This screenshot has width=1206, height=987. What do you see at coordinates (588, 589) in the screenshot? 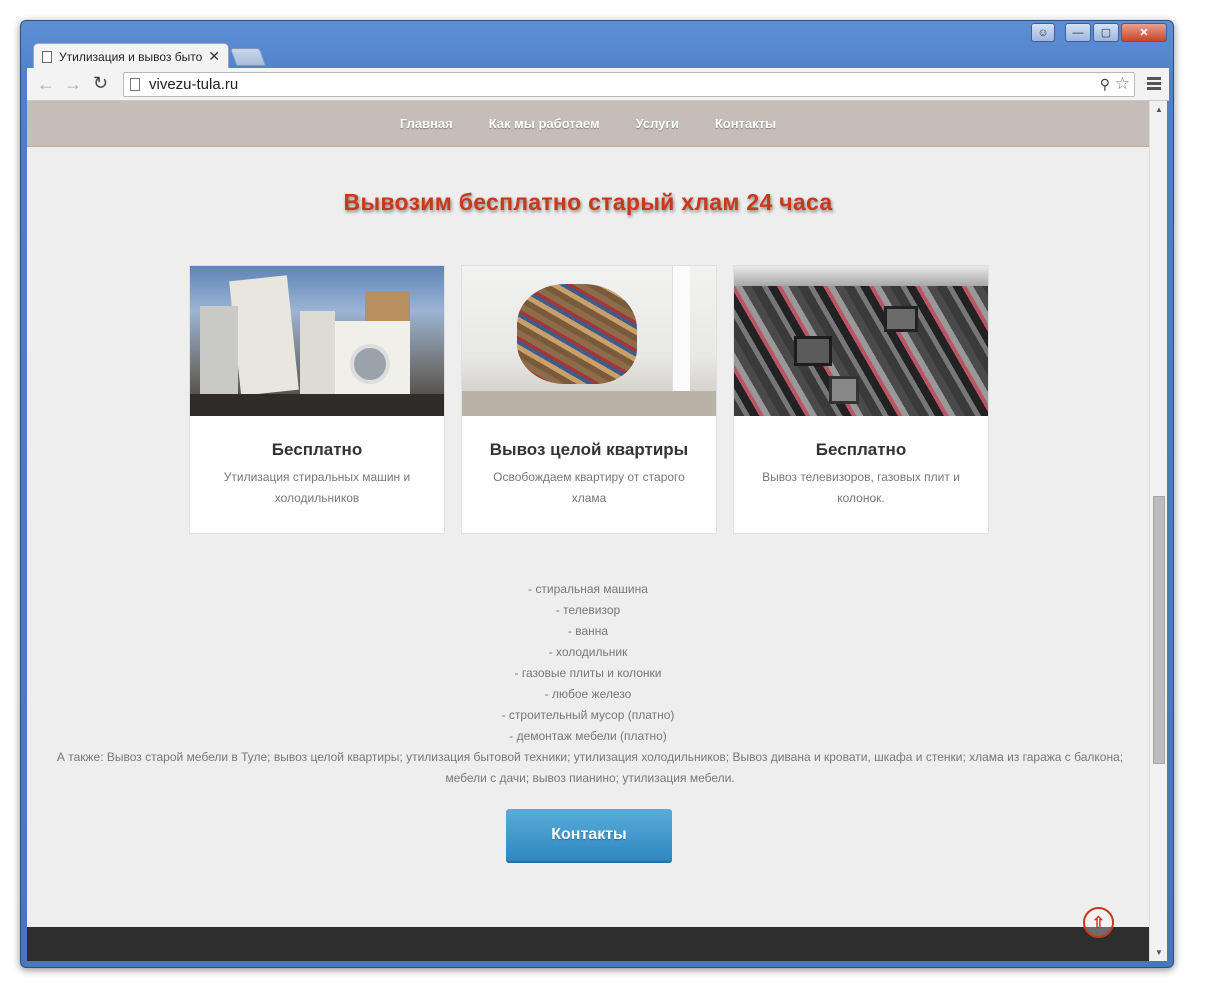
I see `list-item: - стиральная машина` at bounding box center [588, 589].